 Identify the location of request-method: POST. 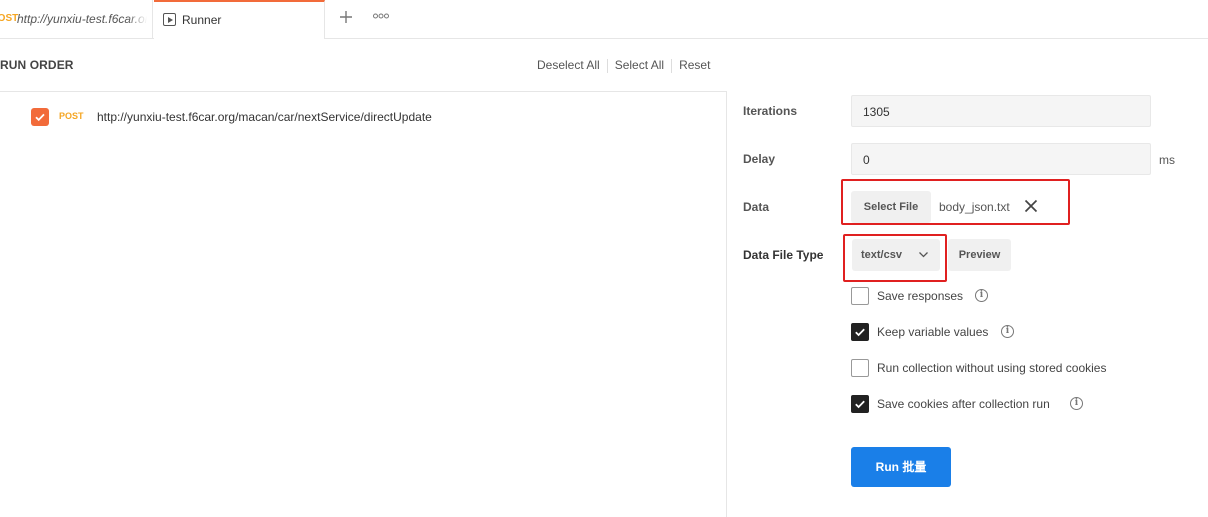
(71, 116).